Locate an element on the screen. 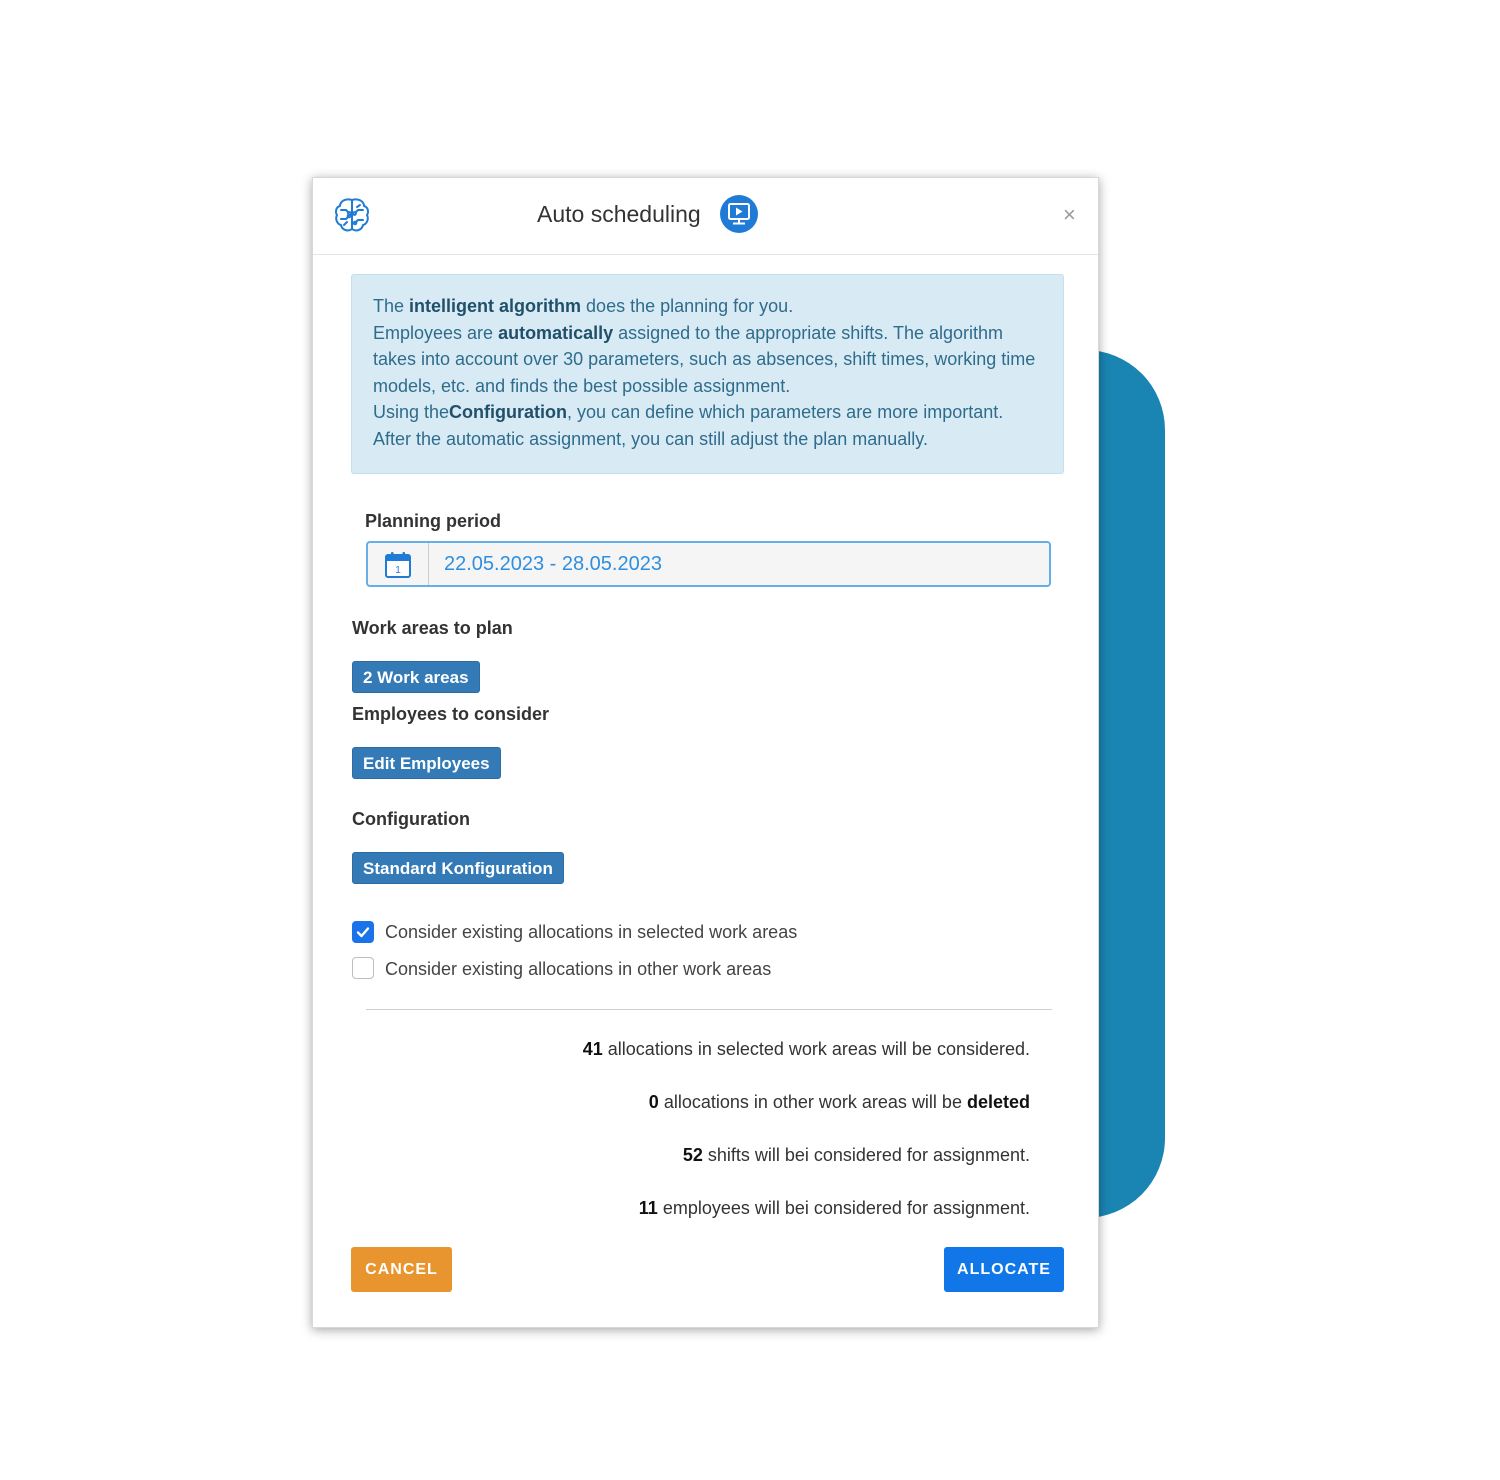 This screenshot has width=1500, height=1480. calendar-day-text: 1 is located at coordinates (398, 570).